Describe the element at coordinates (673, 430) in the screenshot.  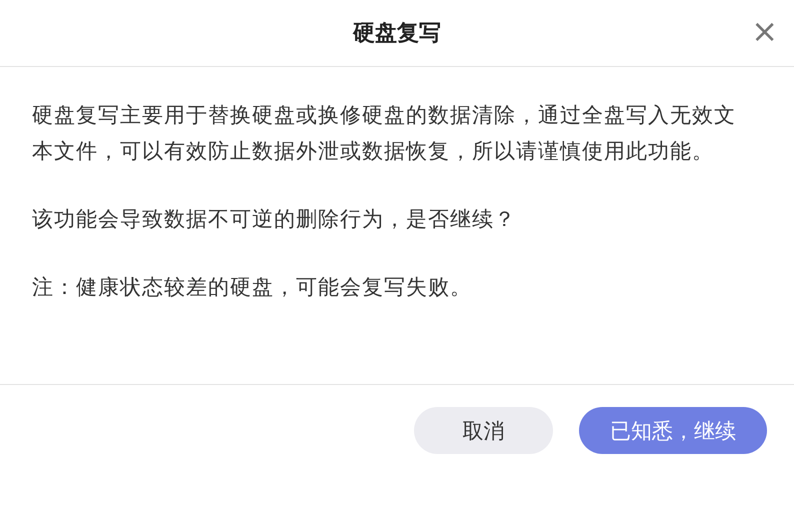
I see `confirm-button: 已知悉，继续` at that location.